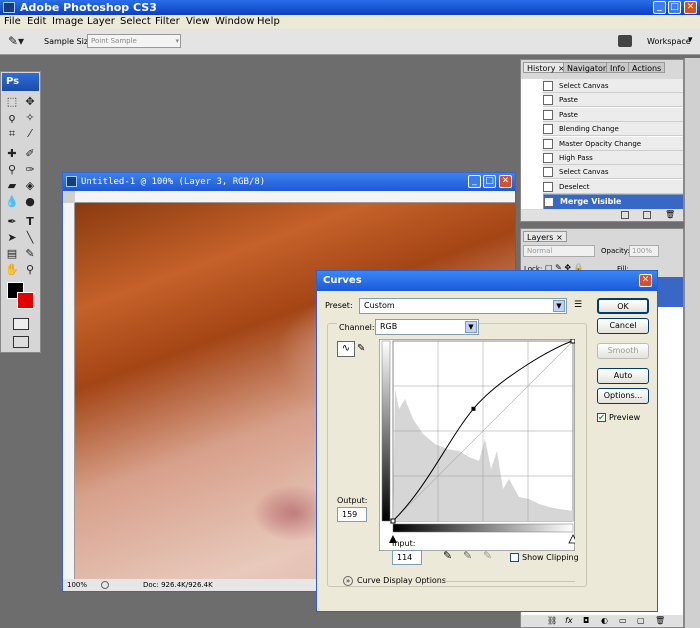 The width and height of the screenshot is (700, 628). I want to click on smooth-button: Smooth, so click(623, 351).